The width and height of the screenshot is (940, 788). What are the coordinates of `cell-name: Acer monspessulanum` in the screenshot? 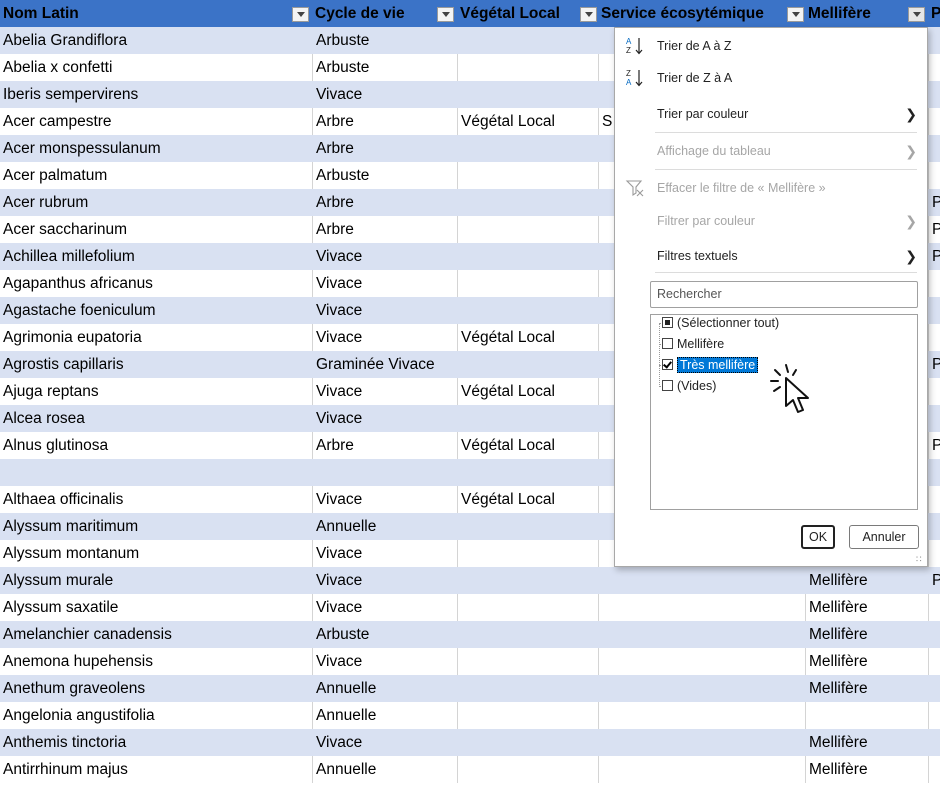 It's located at (156, 148).